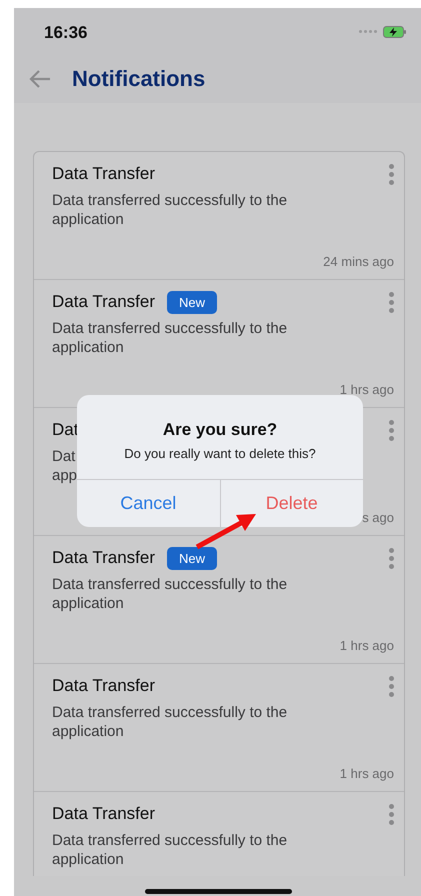  Describe the element at coordinates (64, 456) in the screenshot. I see `notification-message: Dat` at that location.